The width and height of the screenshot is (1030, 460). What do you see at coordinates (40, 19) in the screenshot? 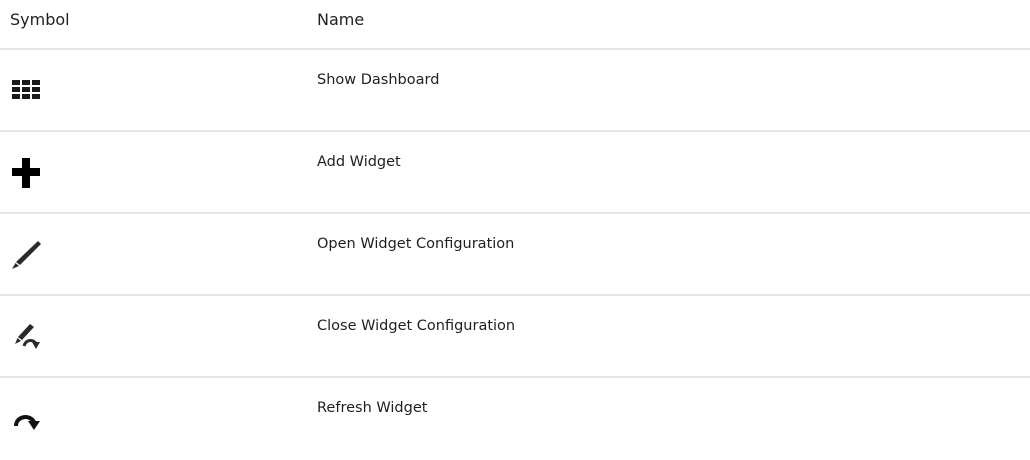
I see `header-symbol: Symbol` at bounding box center [40, 19].